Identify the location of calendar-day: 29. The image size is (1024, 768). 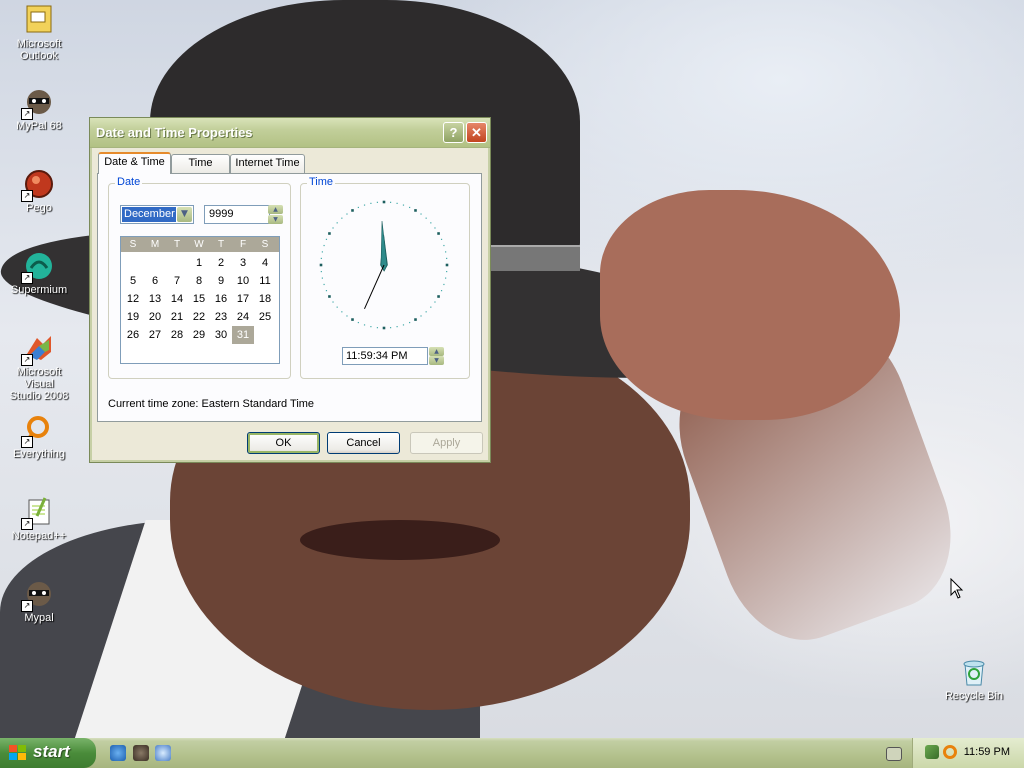
(199, 335).